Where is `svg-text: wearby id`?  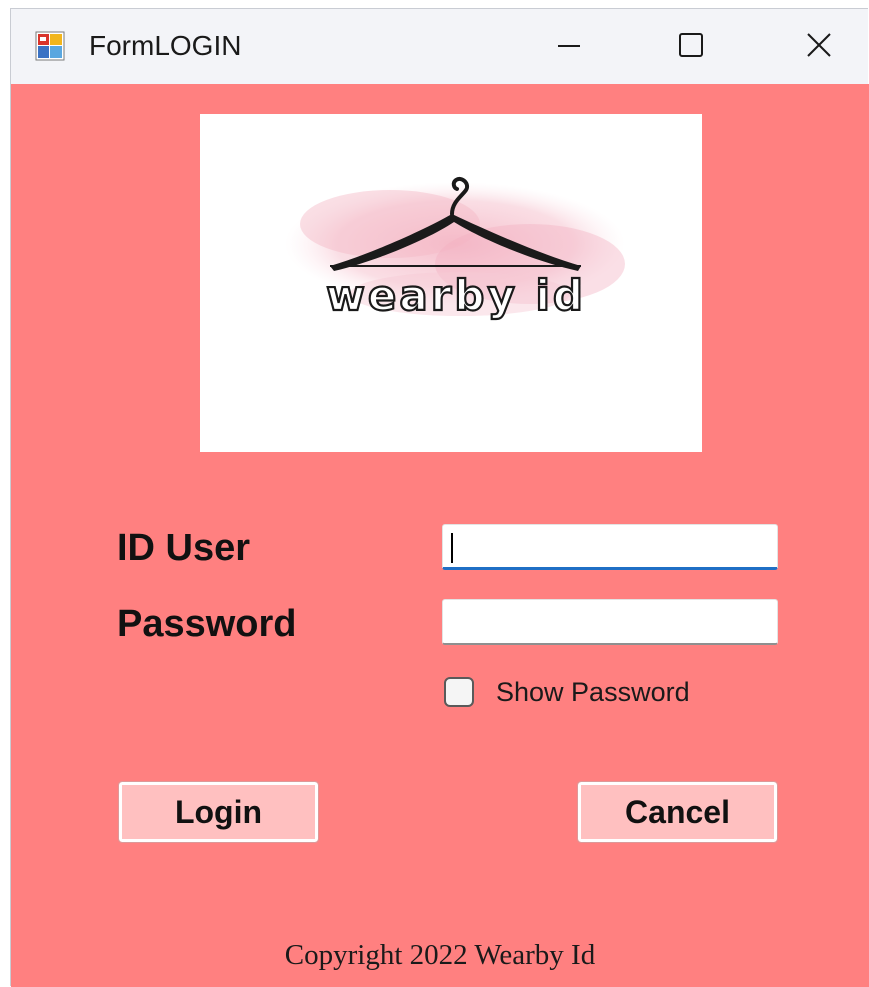
svg-text: wearby id is located at coordinates (456, 295).